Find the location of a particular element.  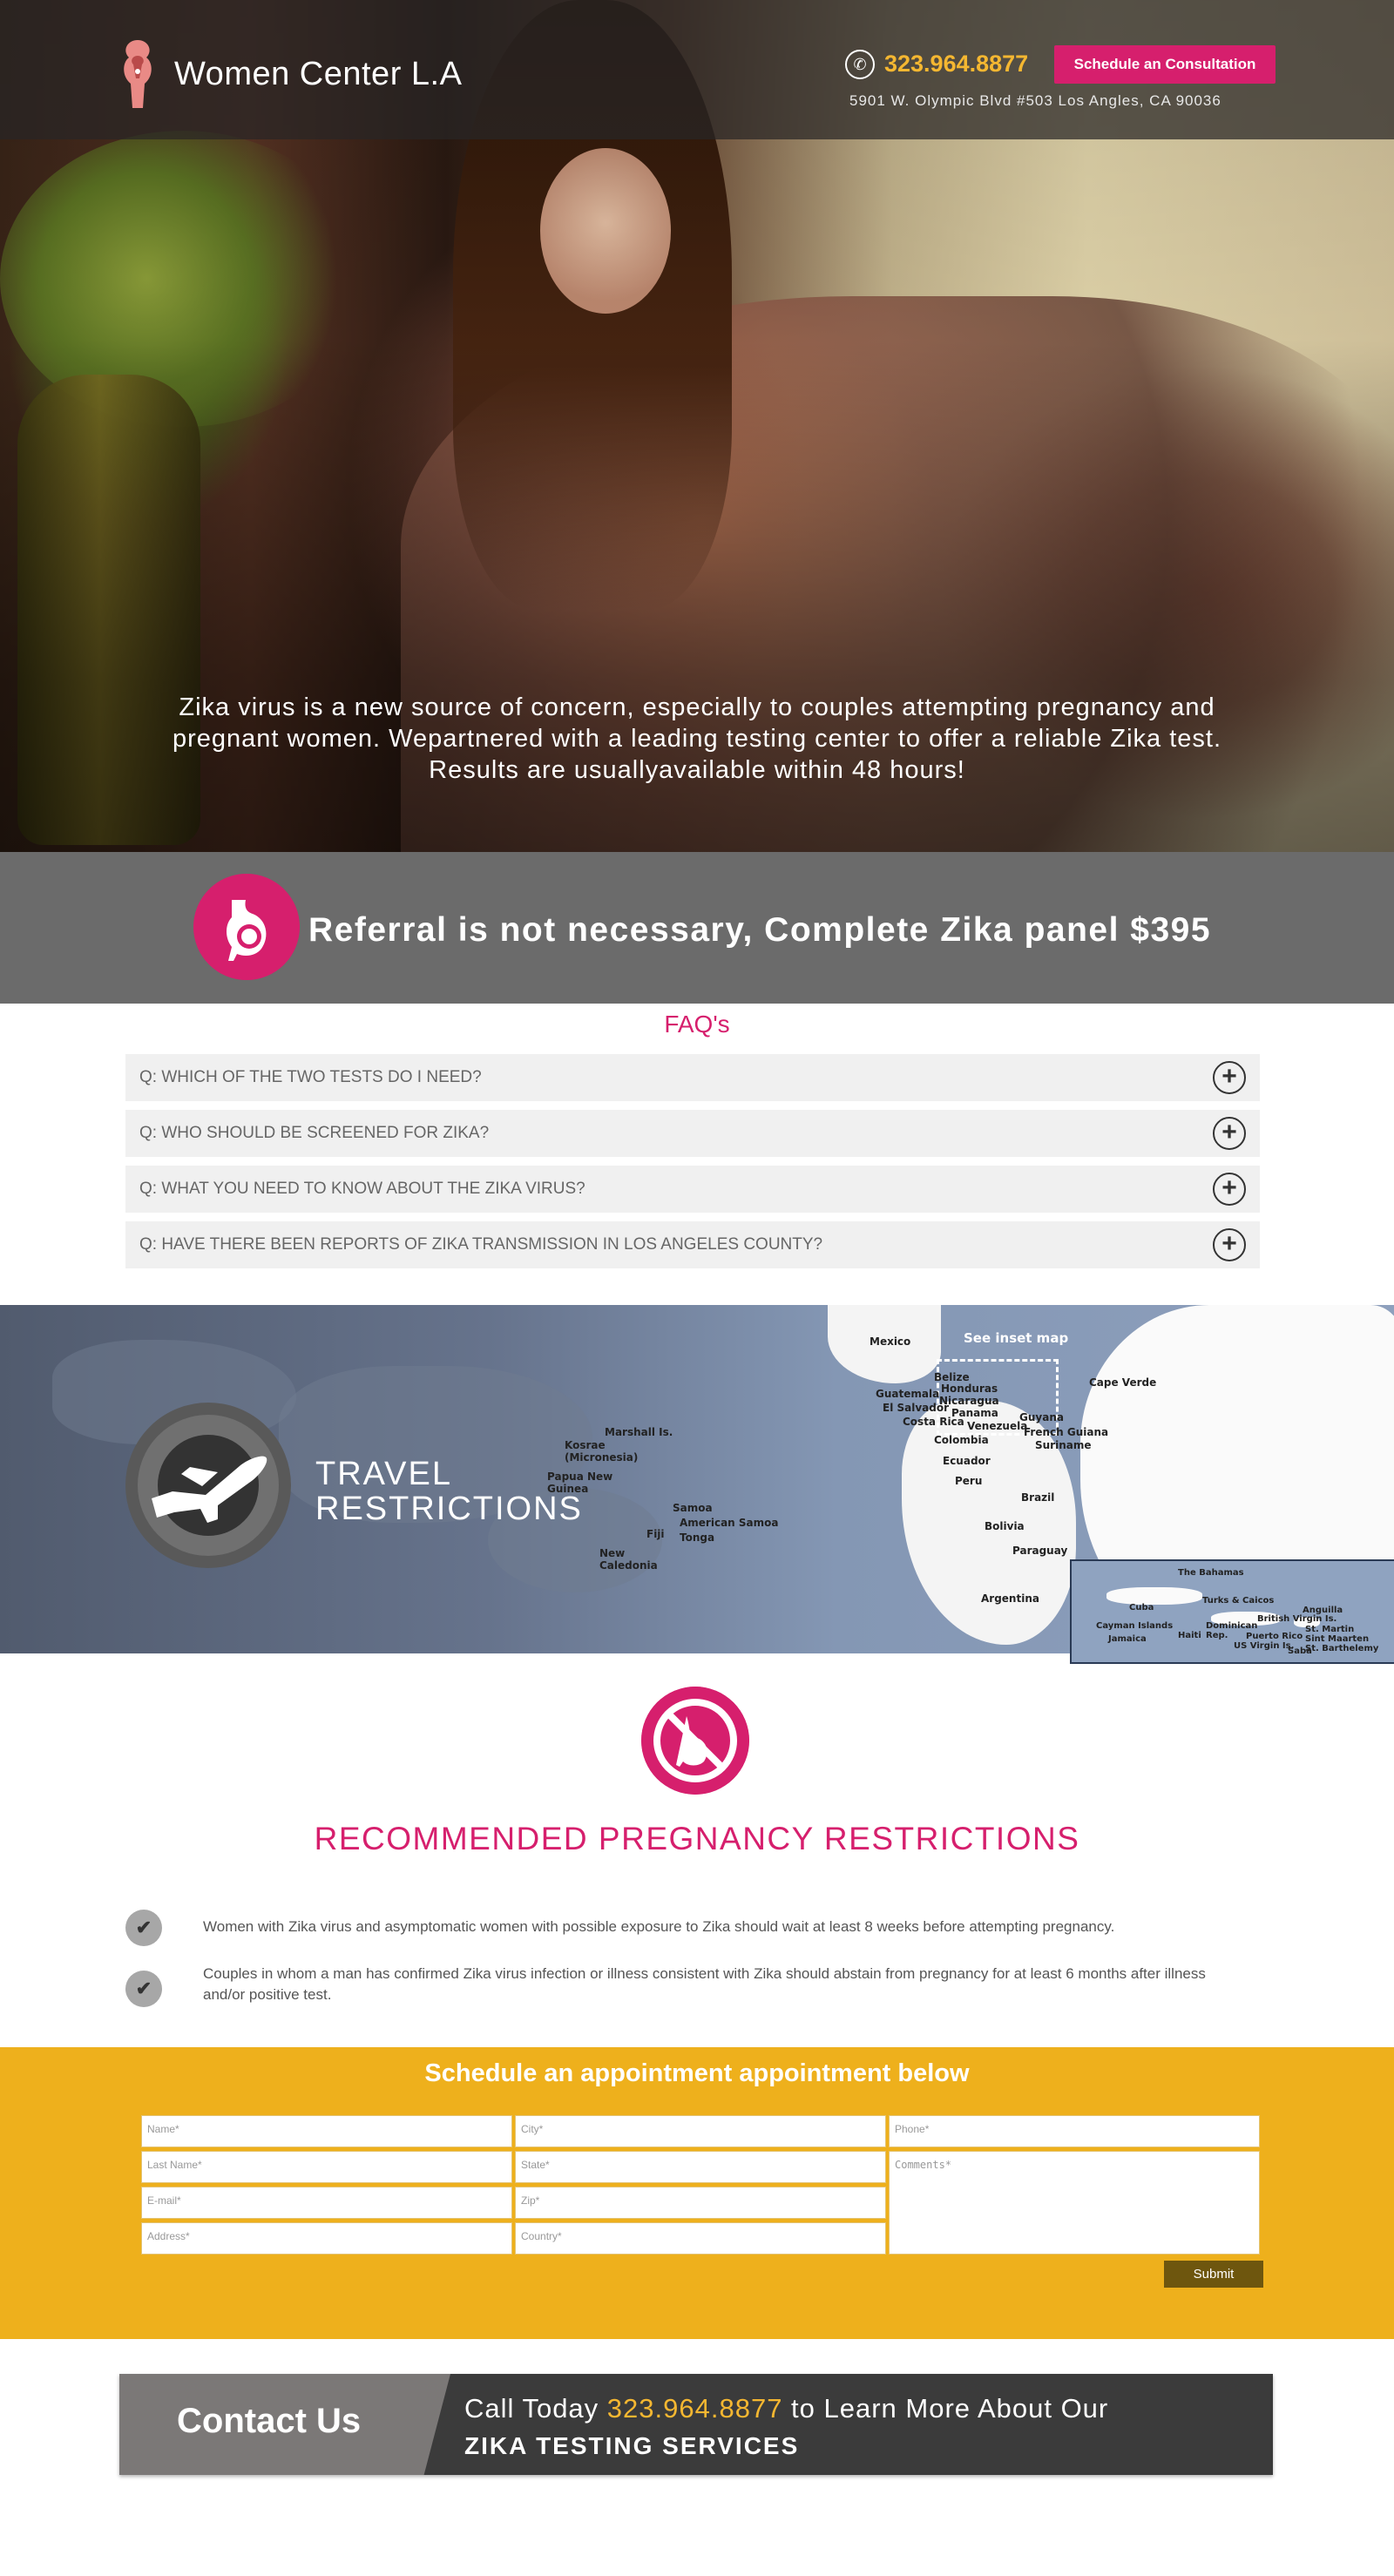

header-phone-number: 323.964.8877 is located at coordinates (956, 64).